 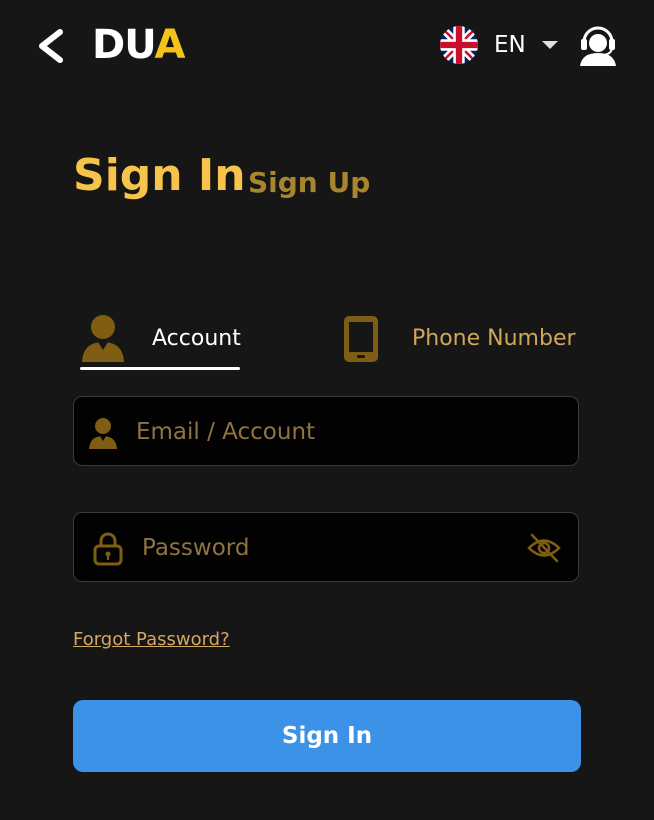 I want to click on tab-sign-up: Sign Up, so click(x=309, y=182).